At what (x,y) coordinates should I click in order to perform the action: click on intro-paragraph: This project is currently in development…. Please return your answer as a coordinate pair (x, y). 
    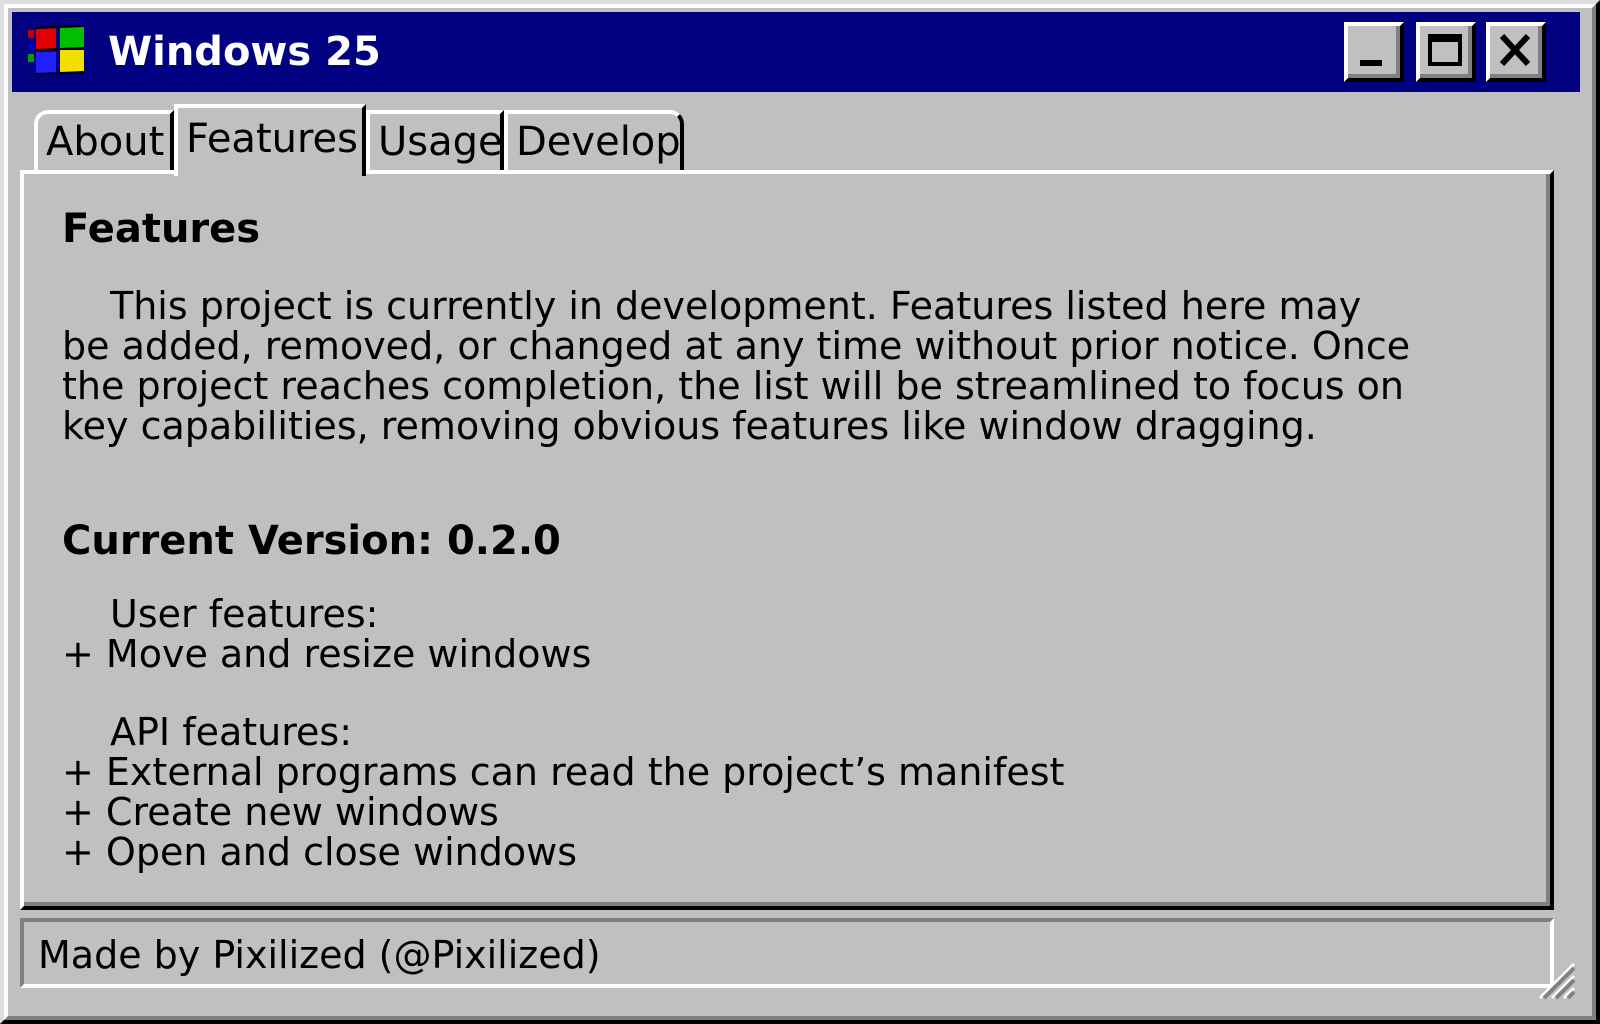
    Looking at the image, I should click on (736, 366).